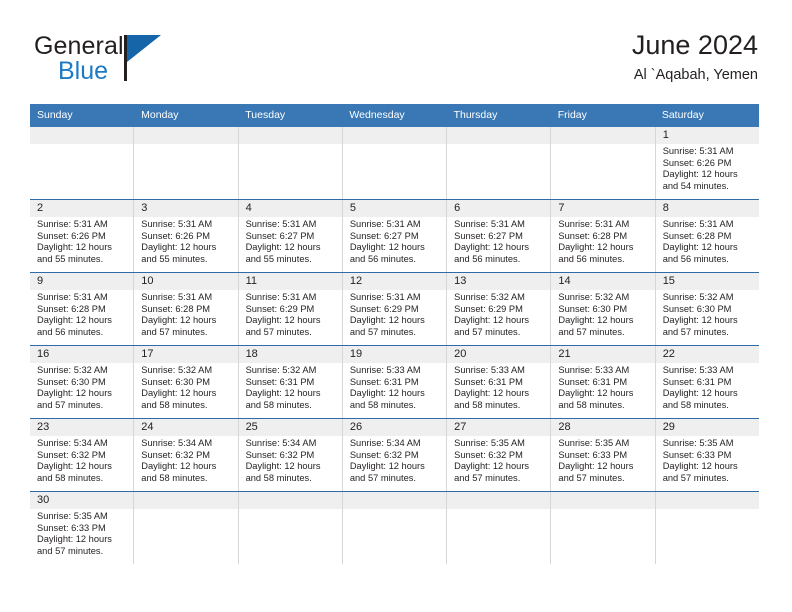  Describe the element at coordinates (385, 370) in the screenshot. I see `sunrise-text: Sunrise: 5:33 AM` at that location.